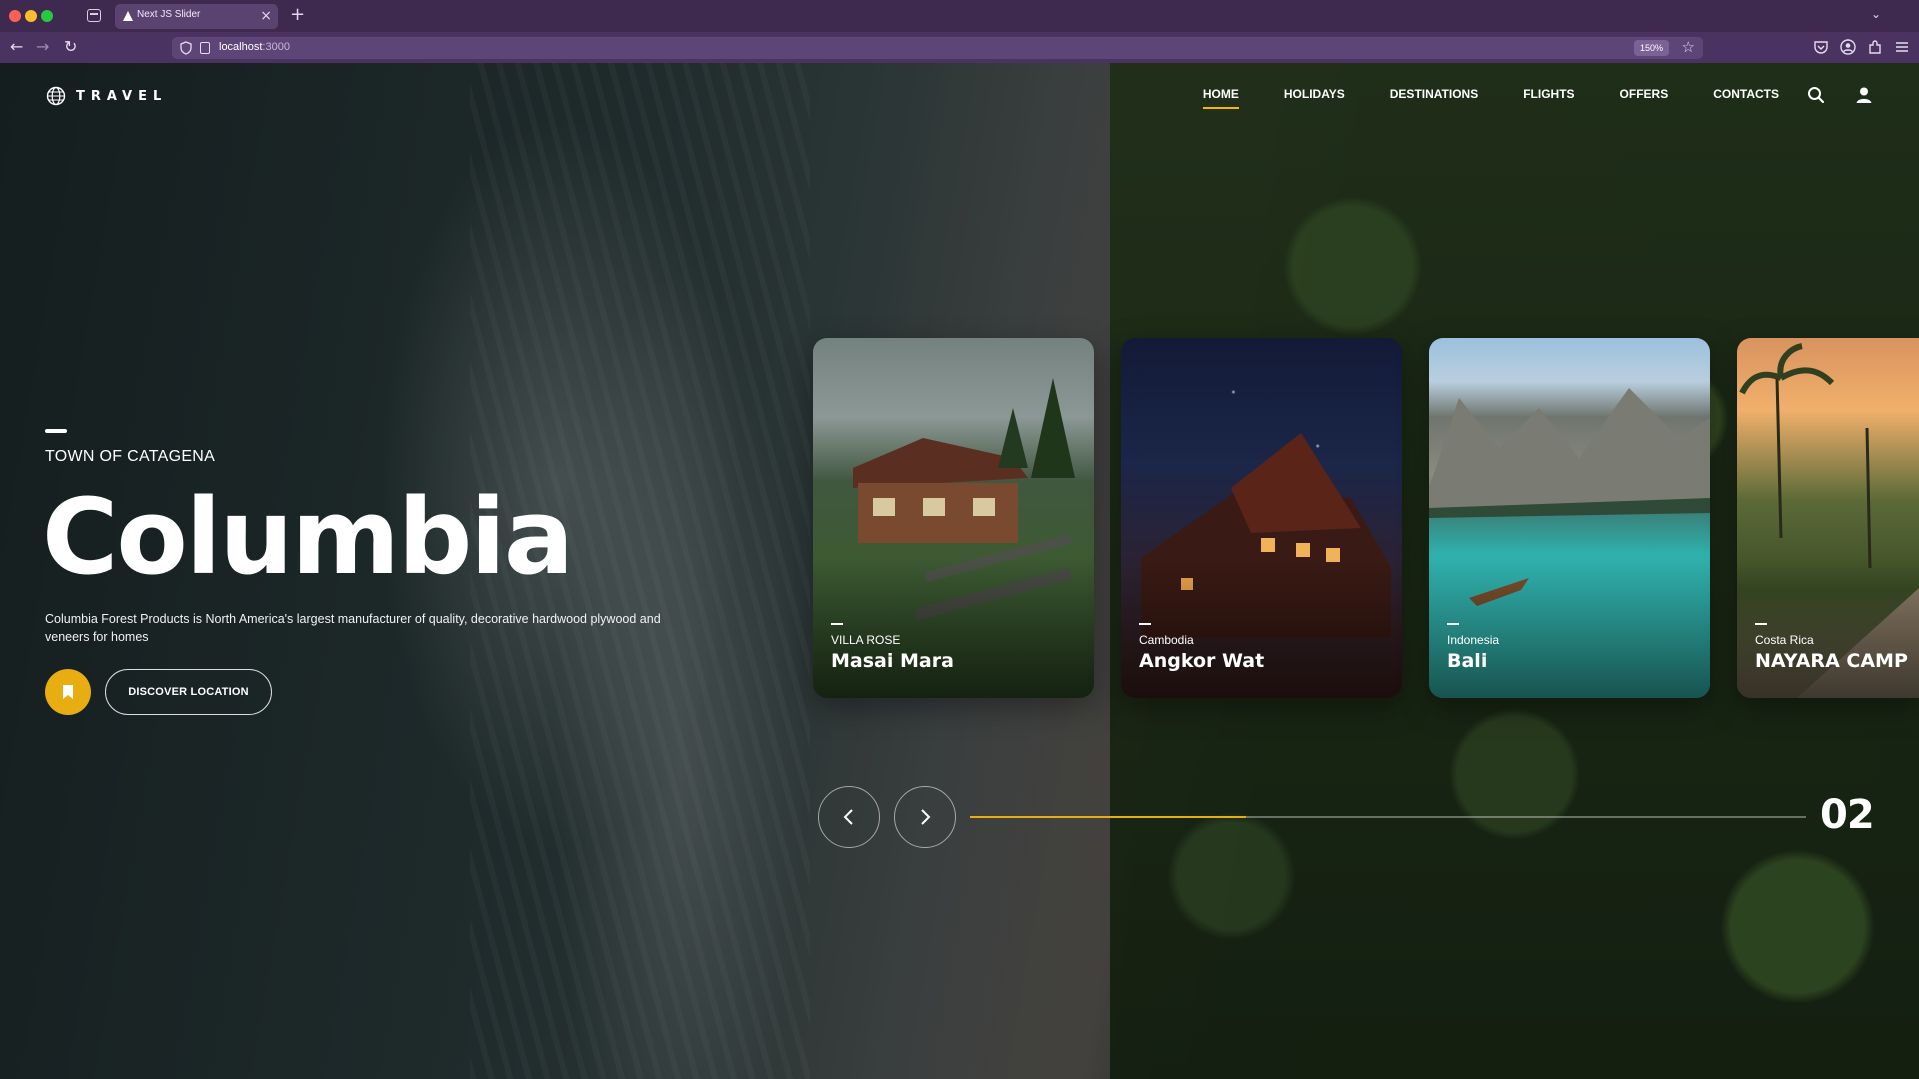 Image resolution: width=1919 pixels, height=1079 pixels. I want to click on current-slide-number: 02, so click(1847, 815).